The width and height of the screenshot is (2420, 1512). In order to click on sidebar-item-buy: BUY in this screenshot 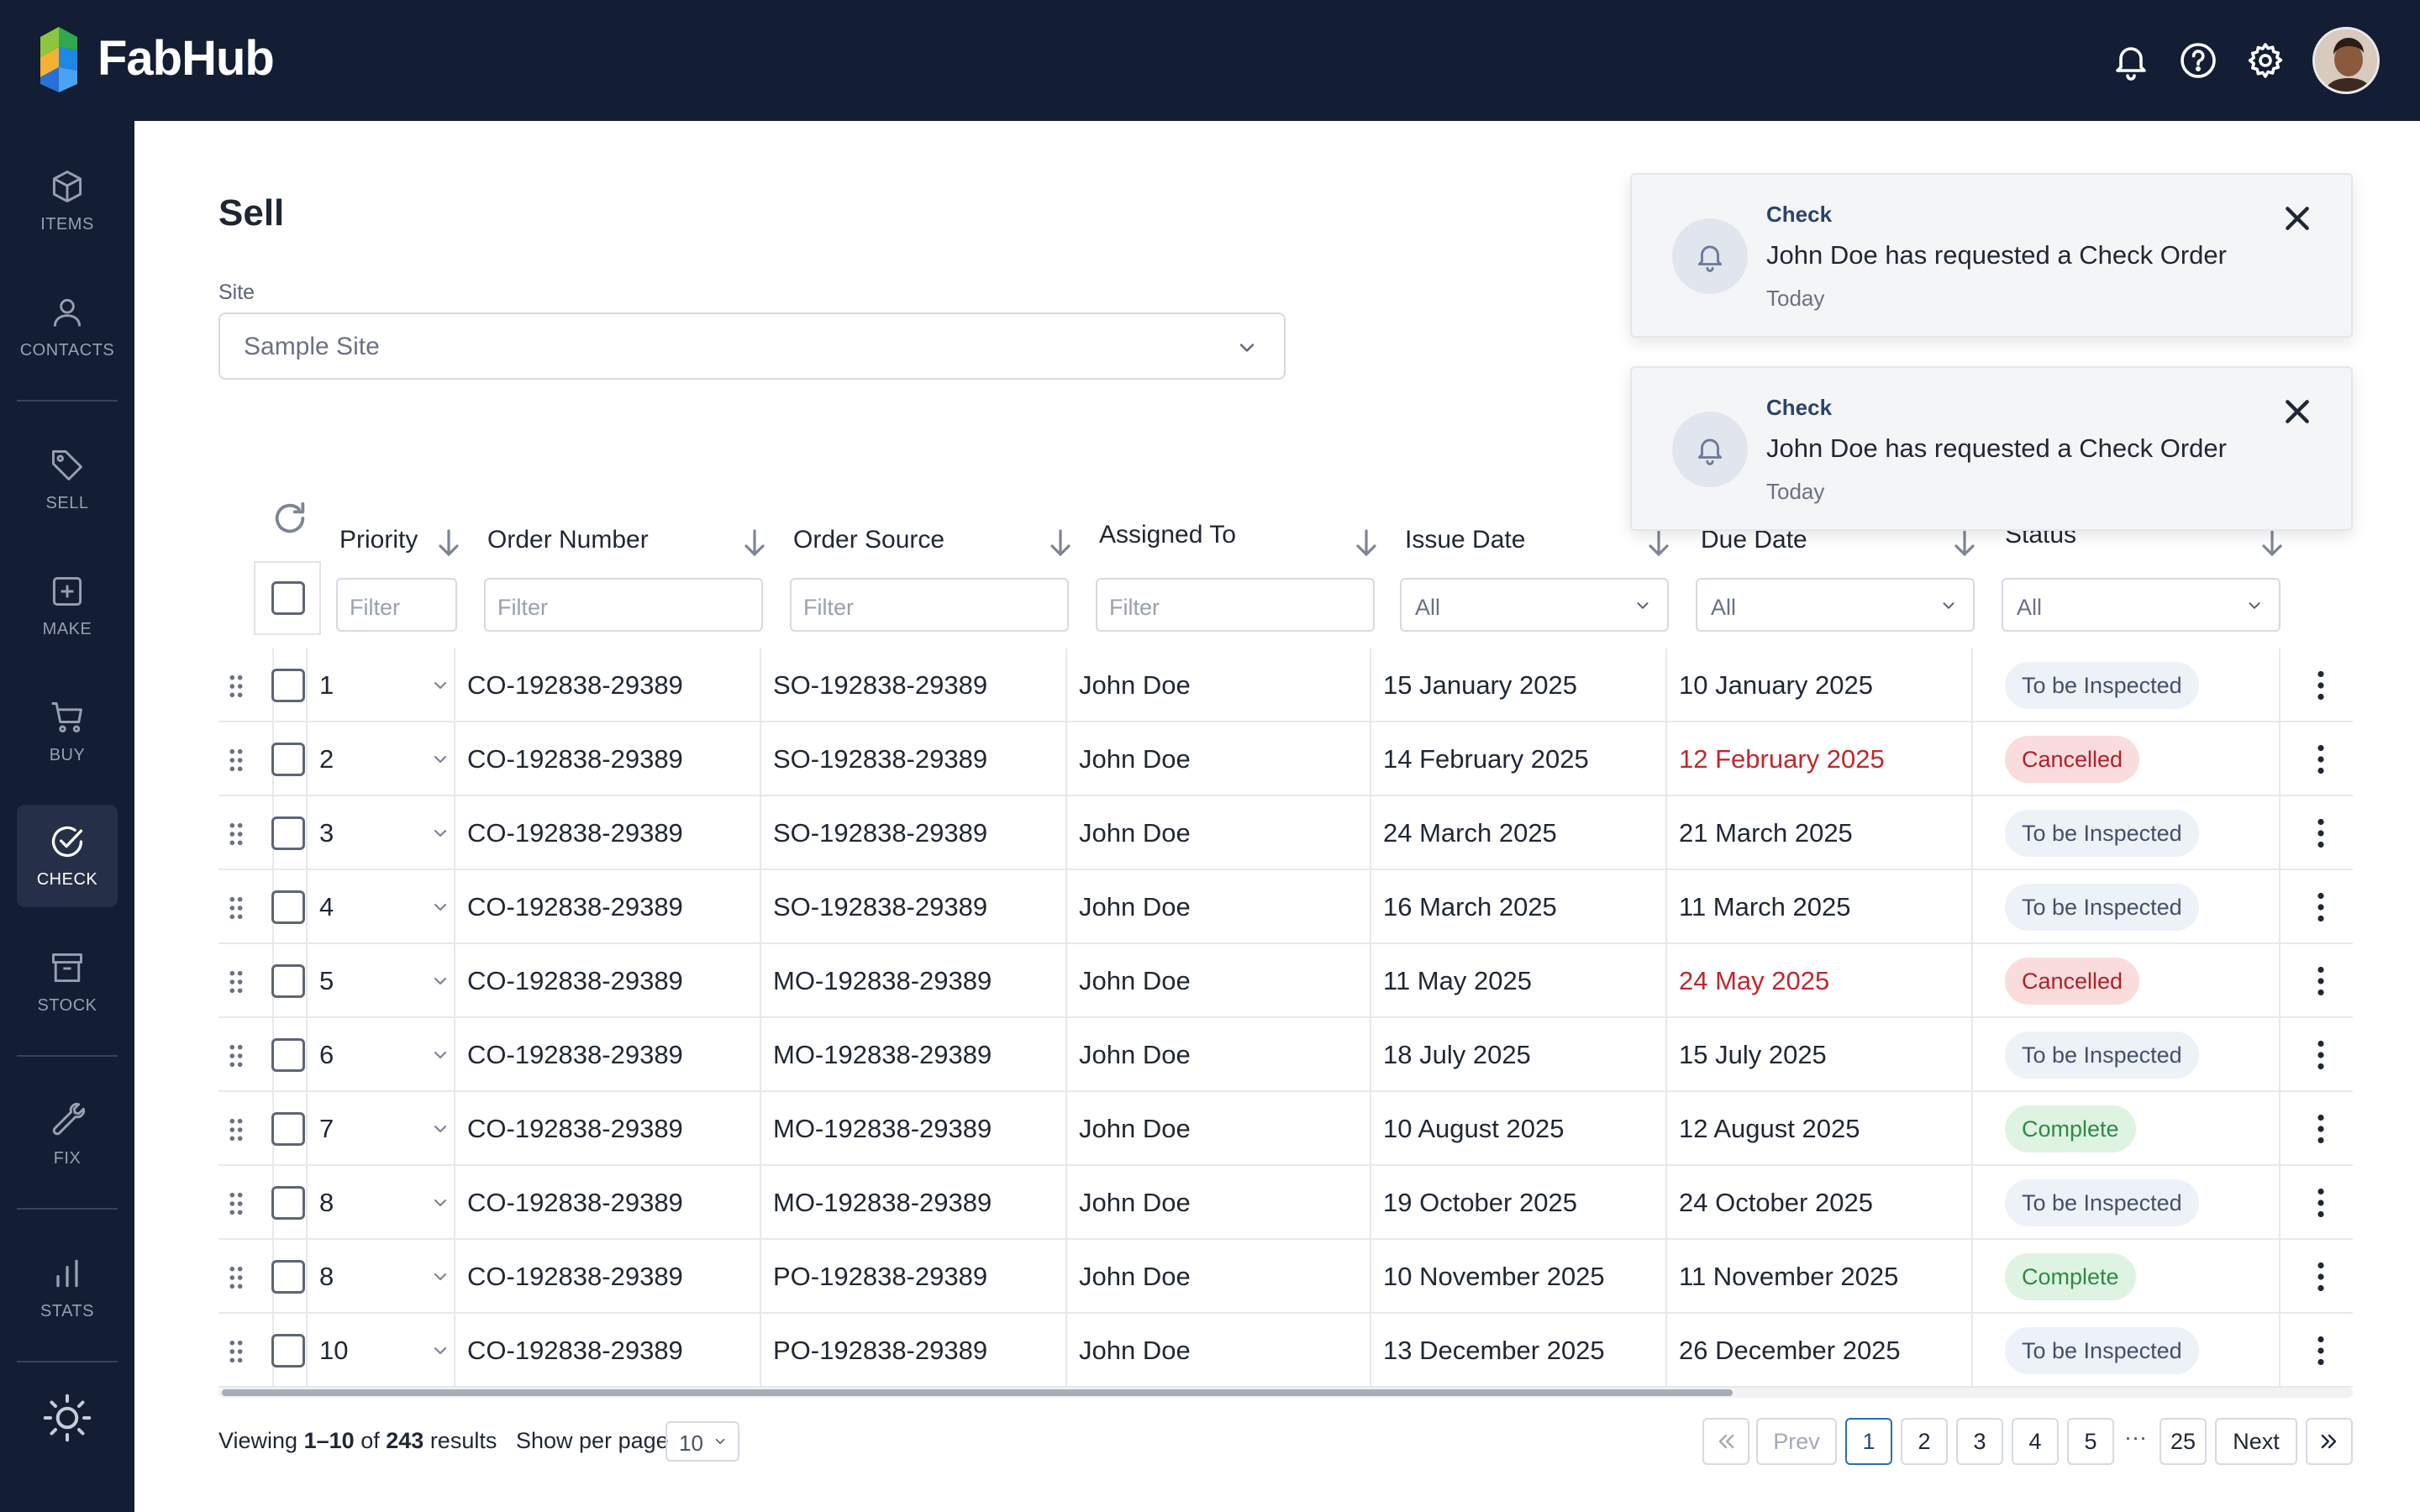, I will do `click(67, 731)`.